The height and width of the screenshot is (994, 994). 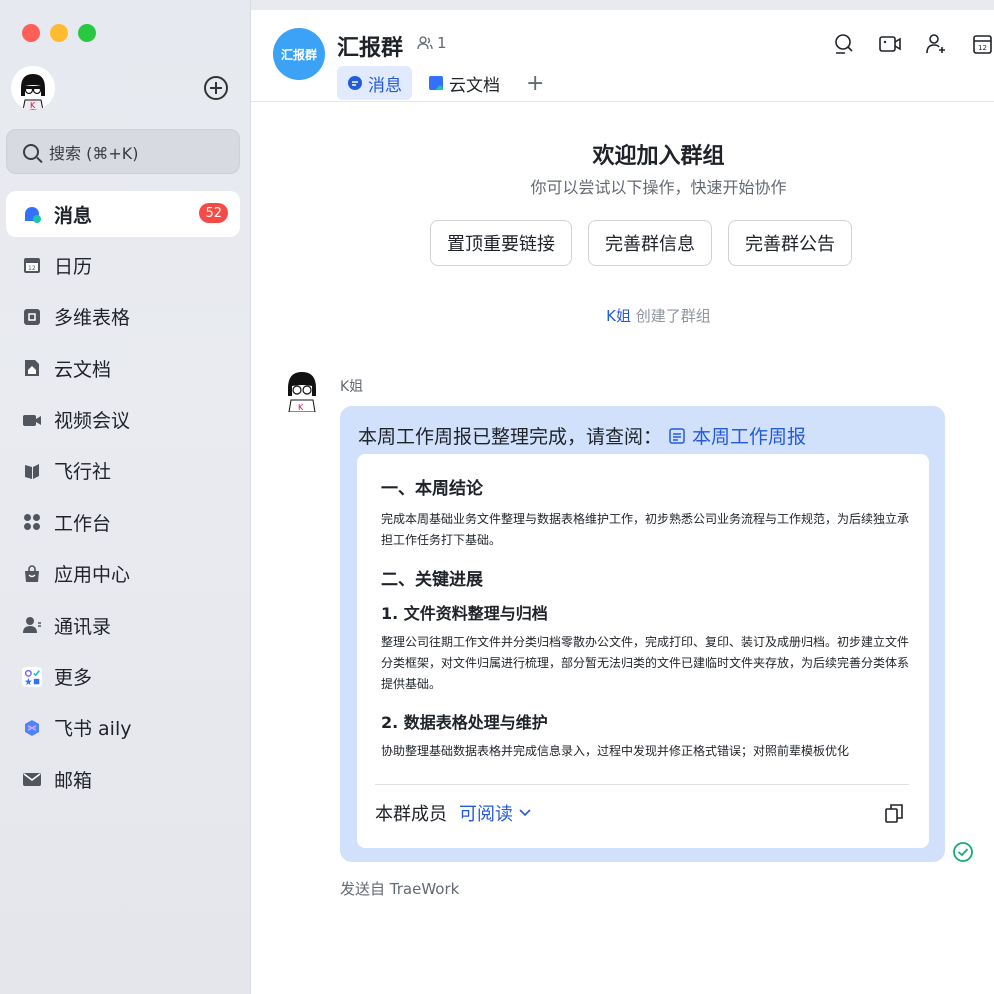 What do you see at coordinates (525, 813) in the screenshot?
I see `chevron-down-icon` at bounding box center [525, 813].